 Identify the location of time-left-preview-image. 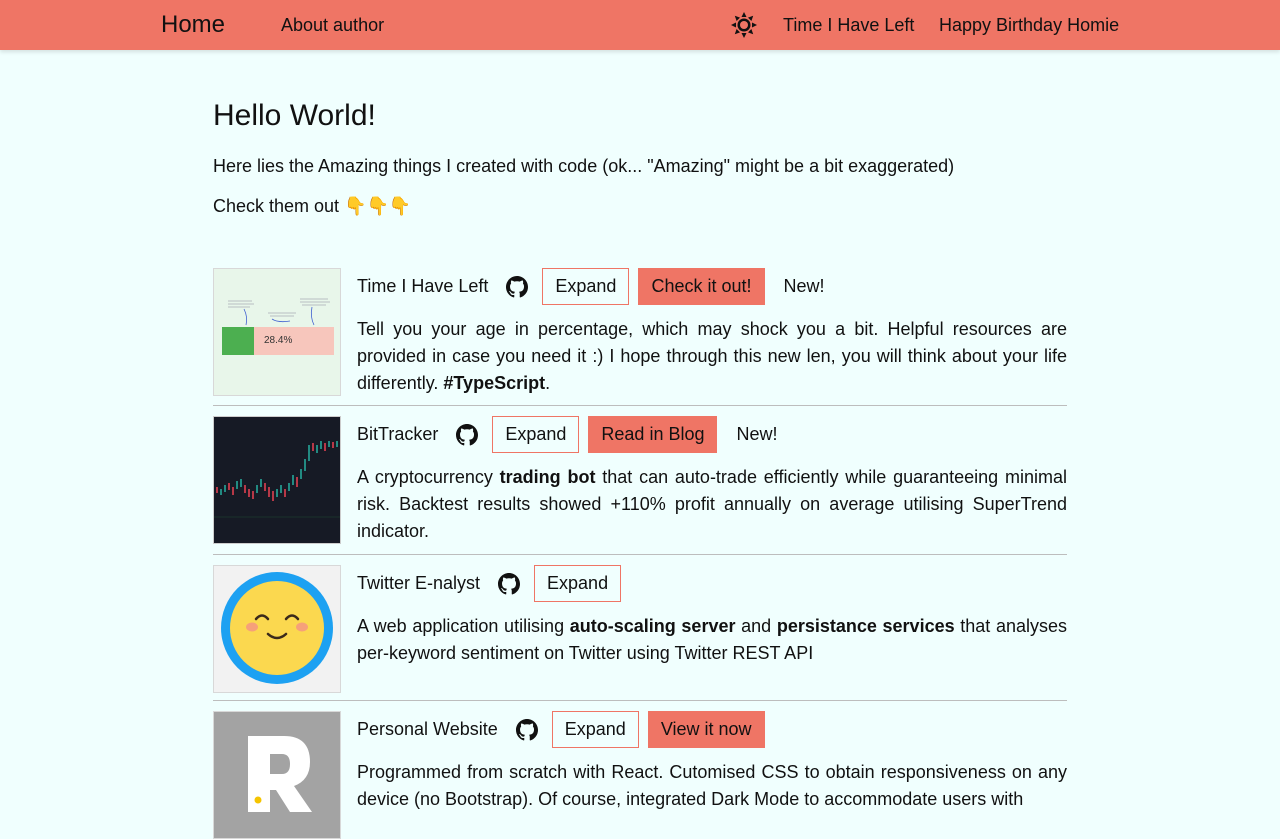
(277, 332).